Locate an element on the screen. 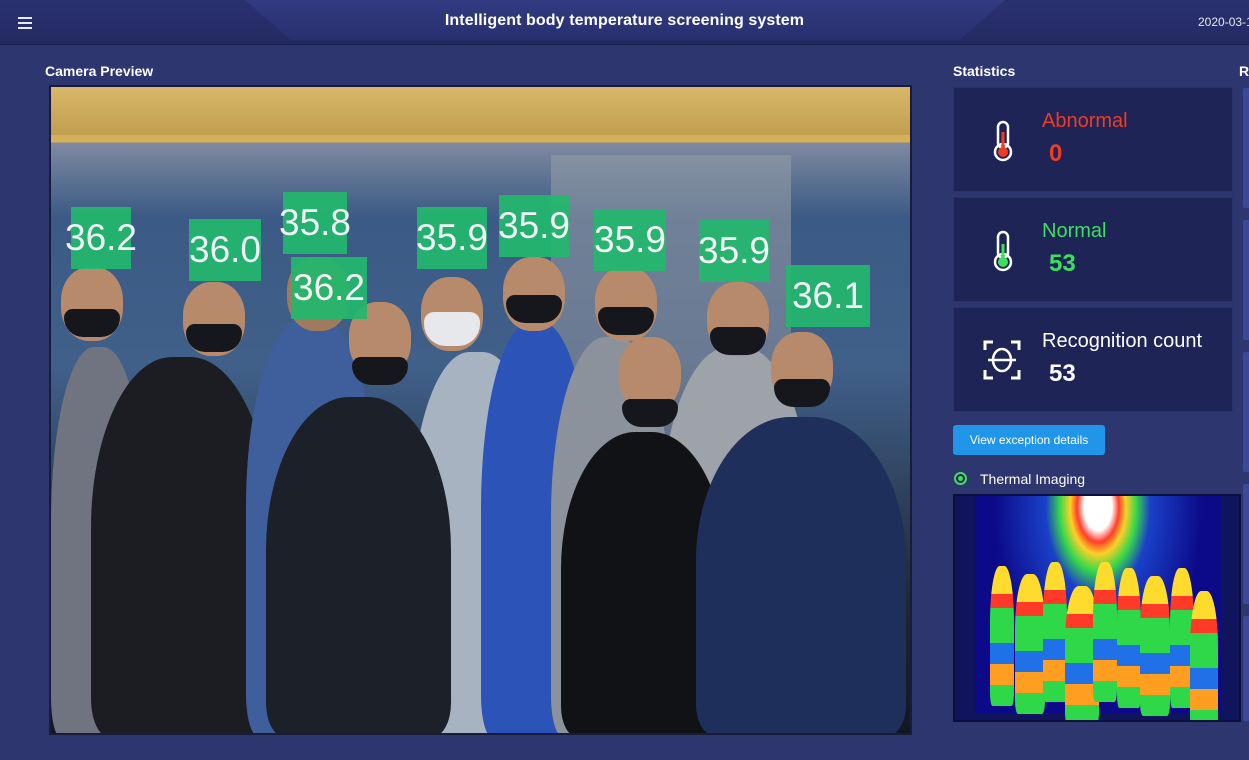  temperature-tag: 36.1 is located at coordinates (828, 296).